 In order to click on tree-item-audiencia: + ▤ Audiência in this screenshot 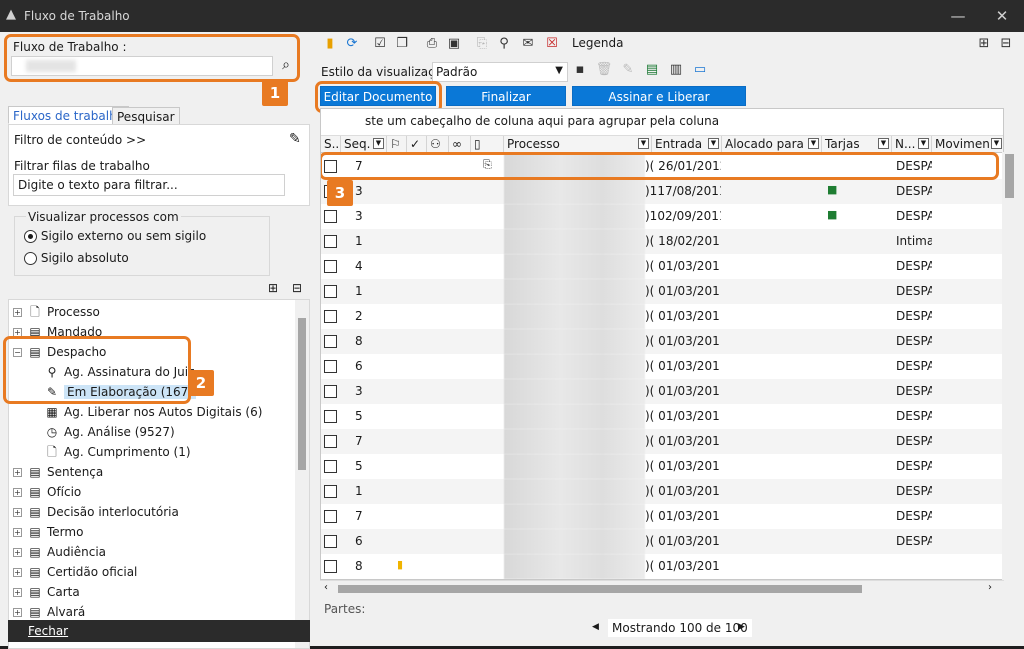, I will do `click(59, 552)`.